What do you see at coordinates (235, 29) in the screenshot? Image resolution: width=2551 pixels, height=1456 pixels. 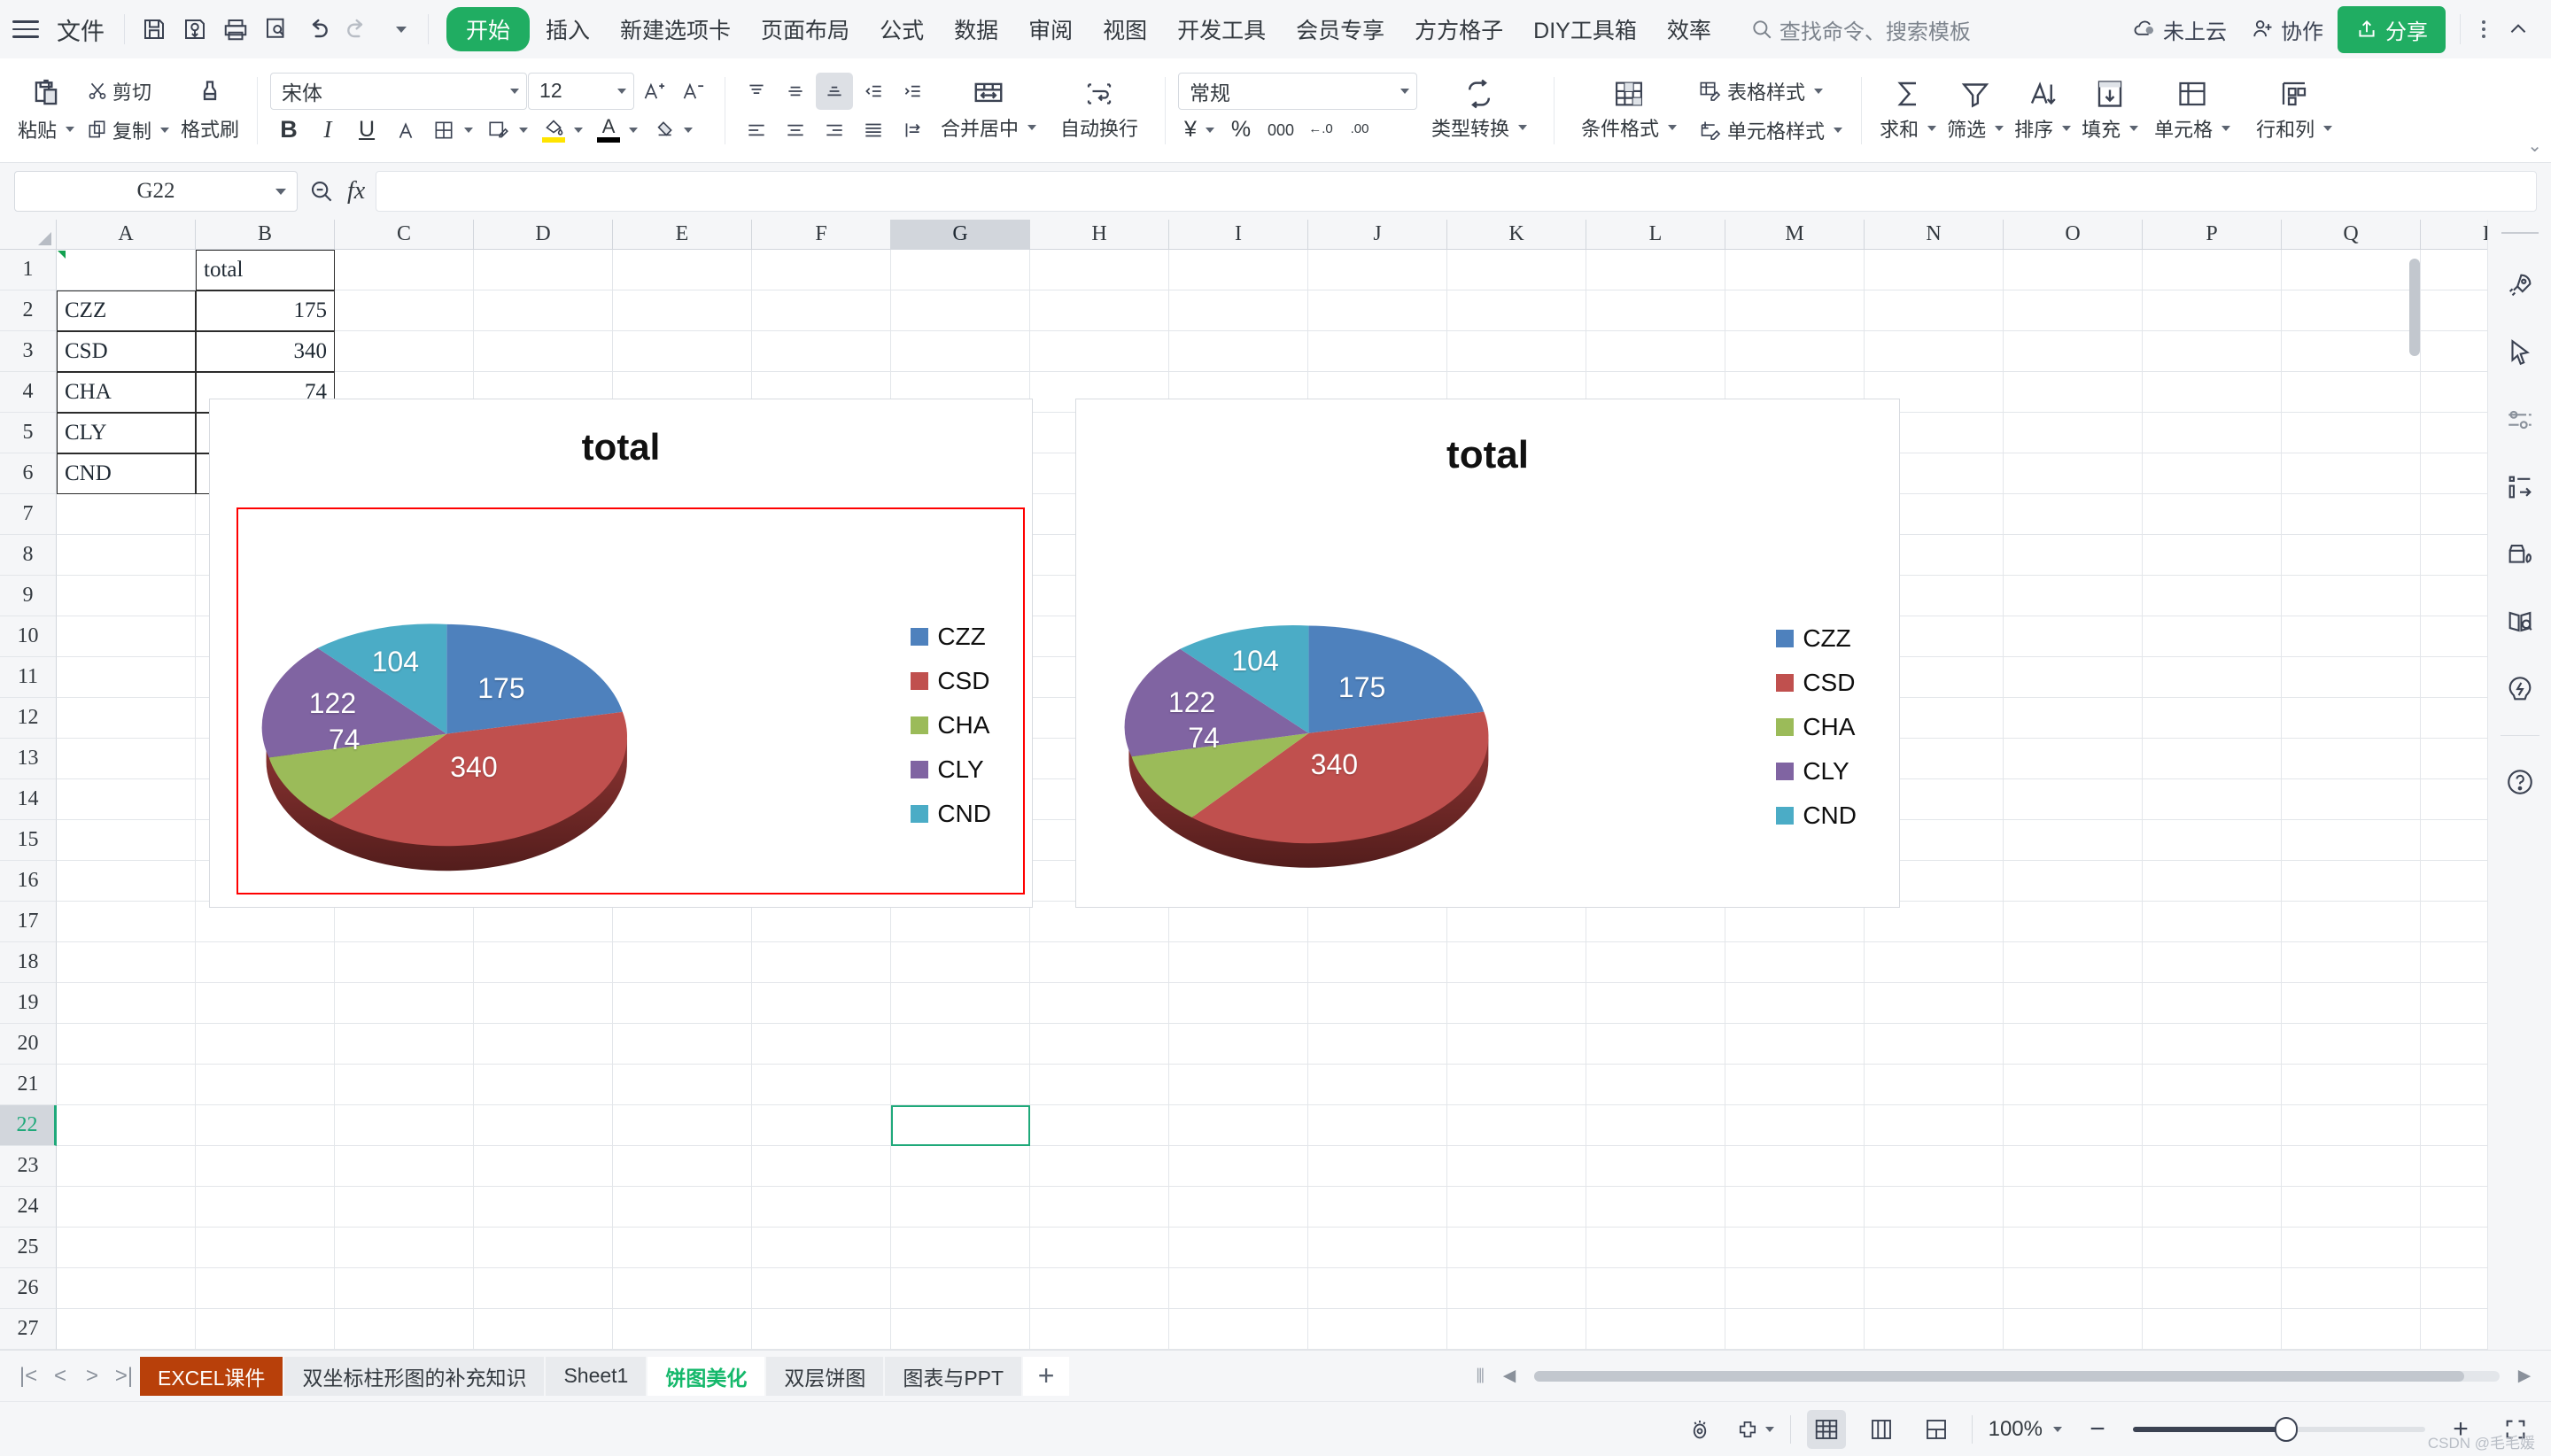 I see `print-icon` at bounding box center [235, 29].